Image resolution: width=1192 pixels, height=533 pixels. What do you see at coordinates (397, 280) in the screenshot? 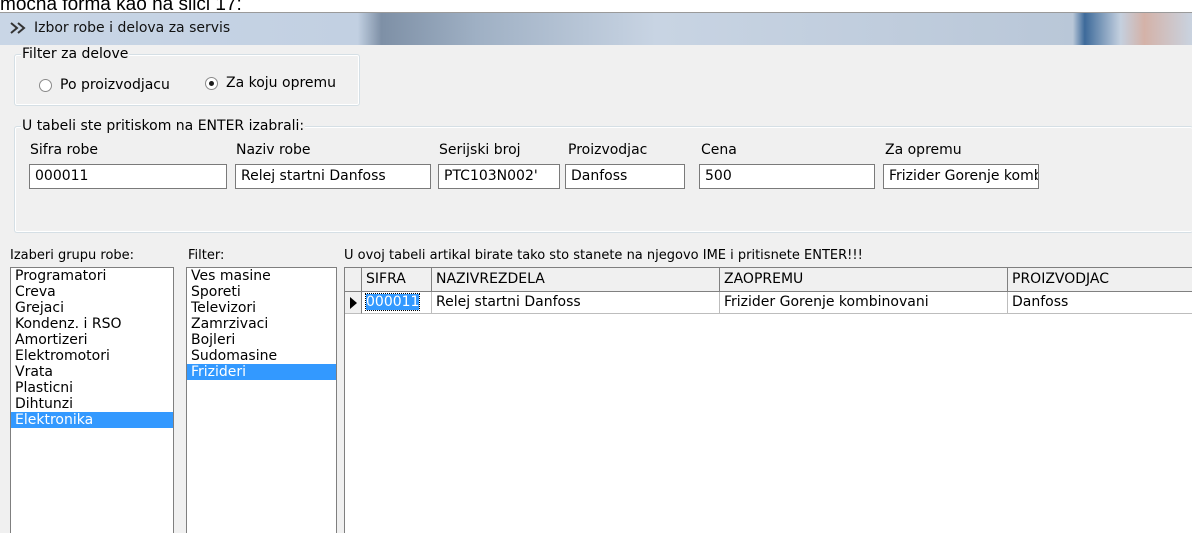
I see `column-header-sifra: SIFRA` at bounding box center [397, 280].